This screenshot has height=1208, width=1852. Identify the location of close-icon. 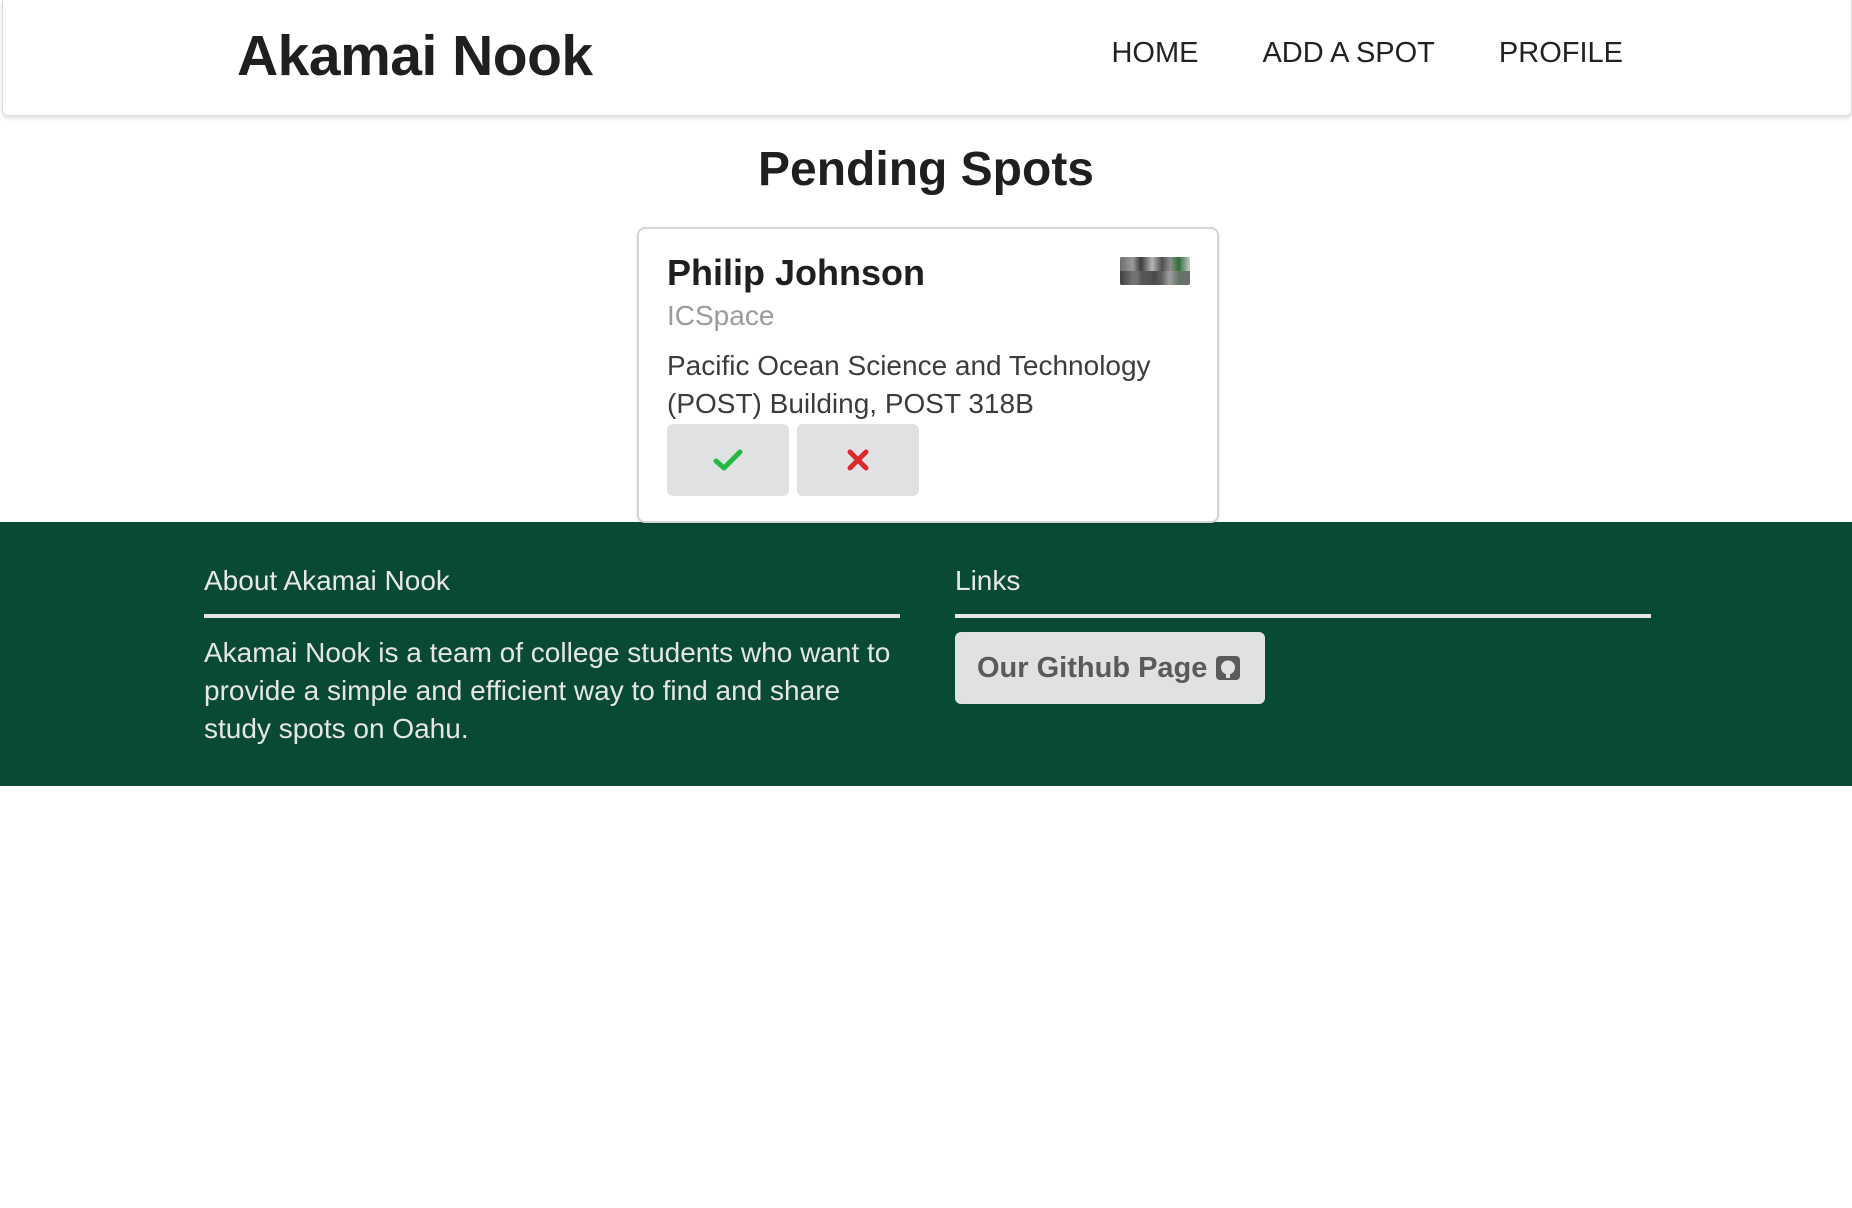
(858, 460).